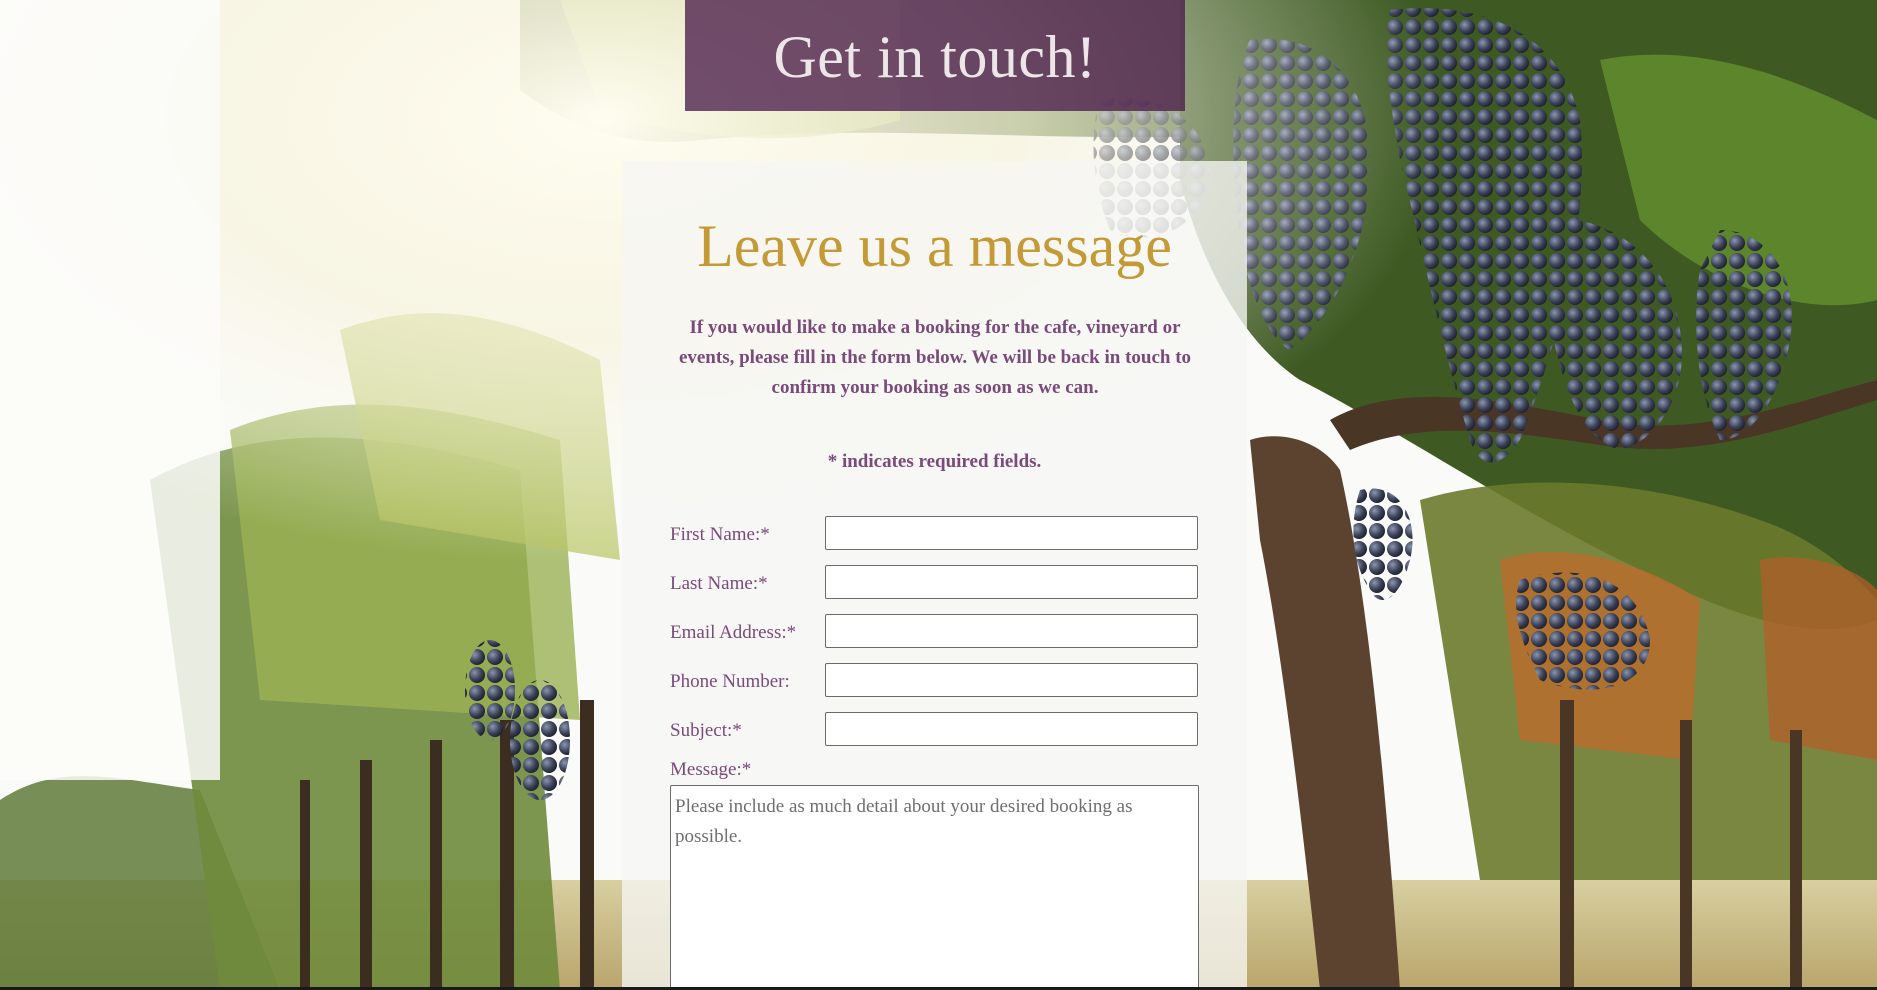 Image resolution: width=1877 pixels, height=990 pixels. What do you see at coordinates (720, 534) in the screenshot?
I see `first-name-label: First Name:*` at bounding box center [720, 534].